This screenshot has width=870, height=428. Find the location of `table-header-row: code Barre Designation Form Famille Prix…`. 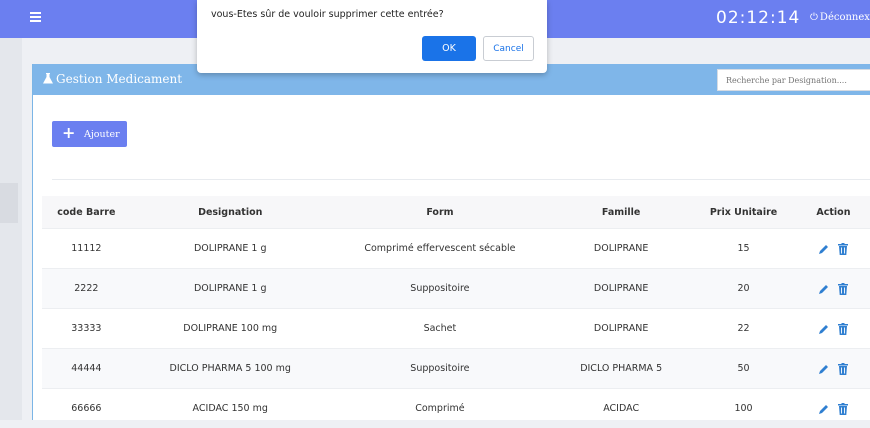

table-header-row: code Barre Designation Form Famille Prix… is located at coordinates (456, 212).